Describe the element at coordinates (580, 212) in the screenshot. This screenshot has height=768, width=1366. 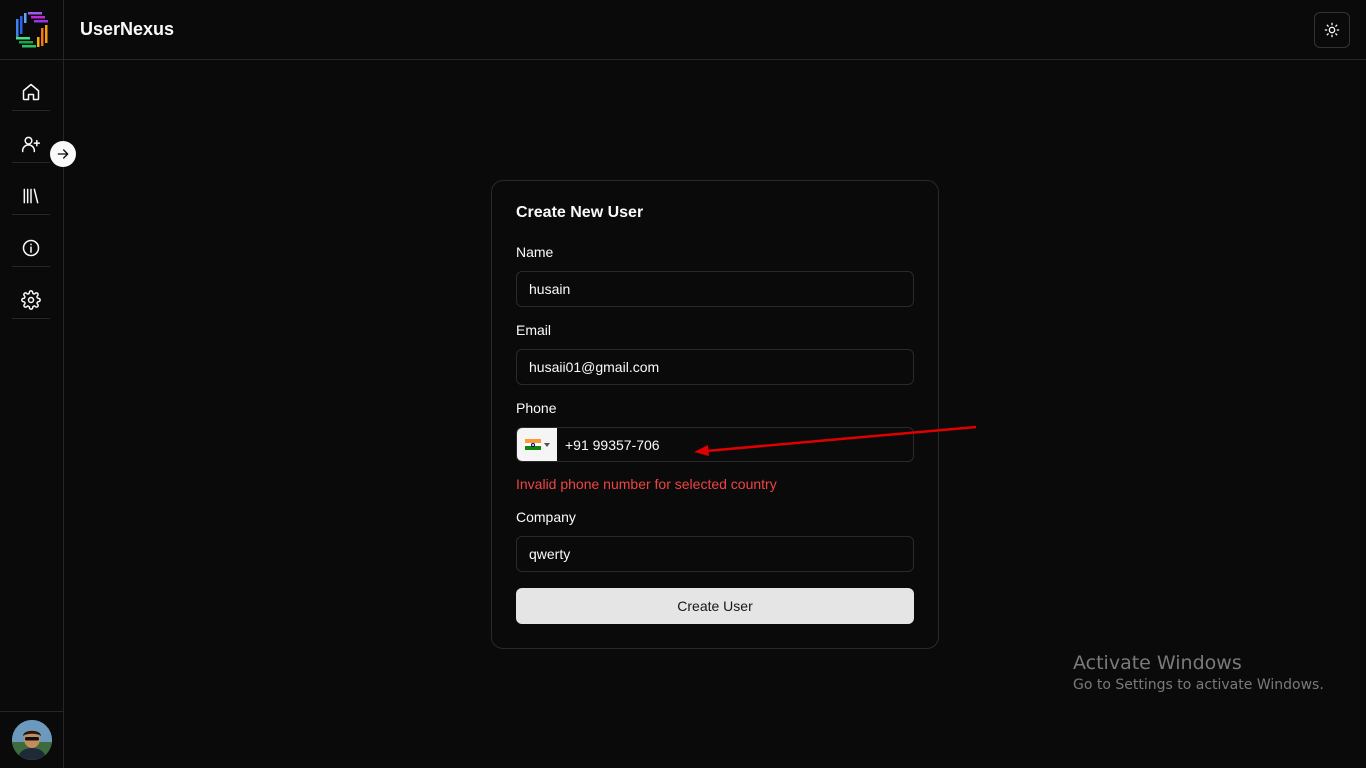
I see `form-title: Create New User` at that location.